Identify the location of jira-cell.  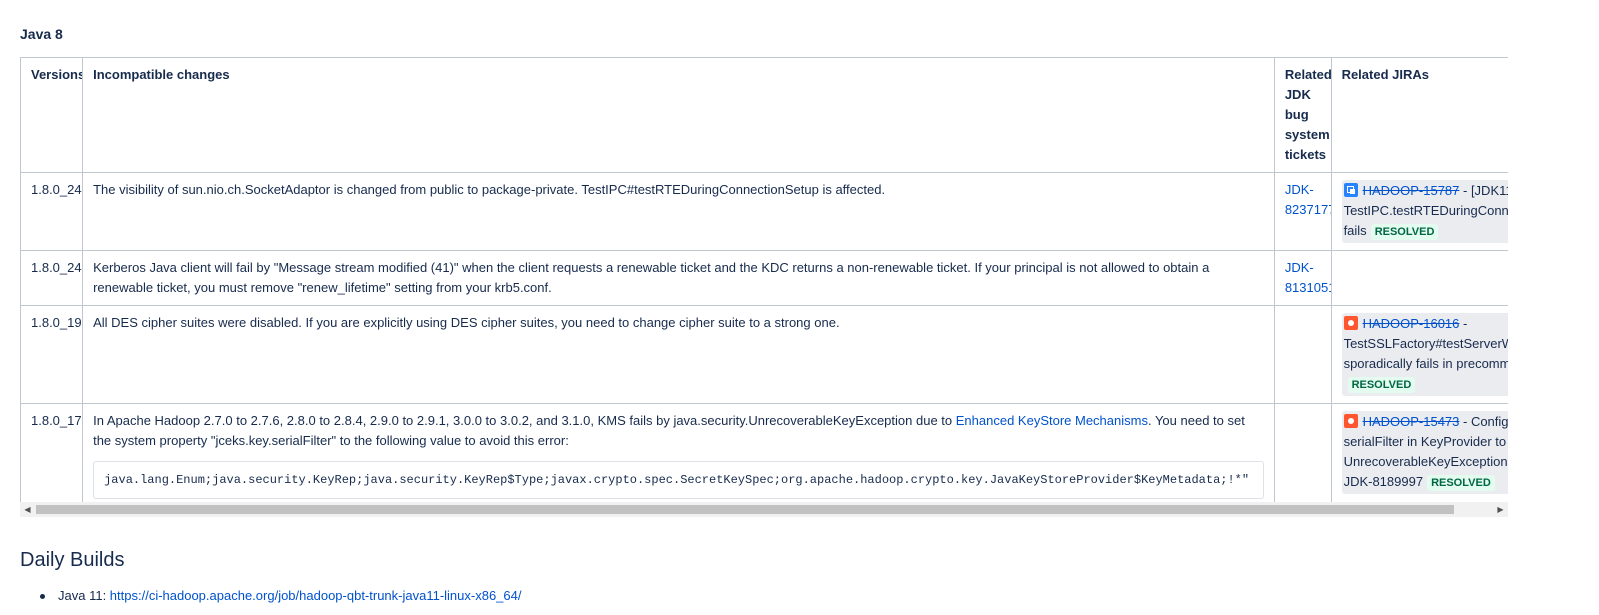
(1419, 278).